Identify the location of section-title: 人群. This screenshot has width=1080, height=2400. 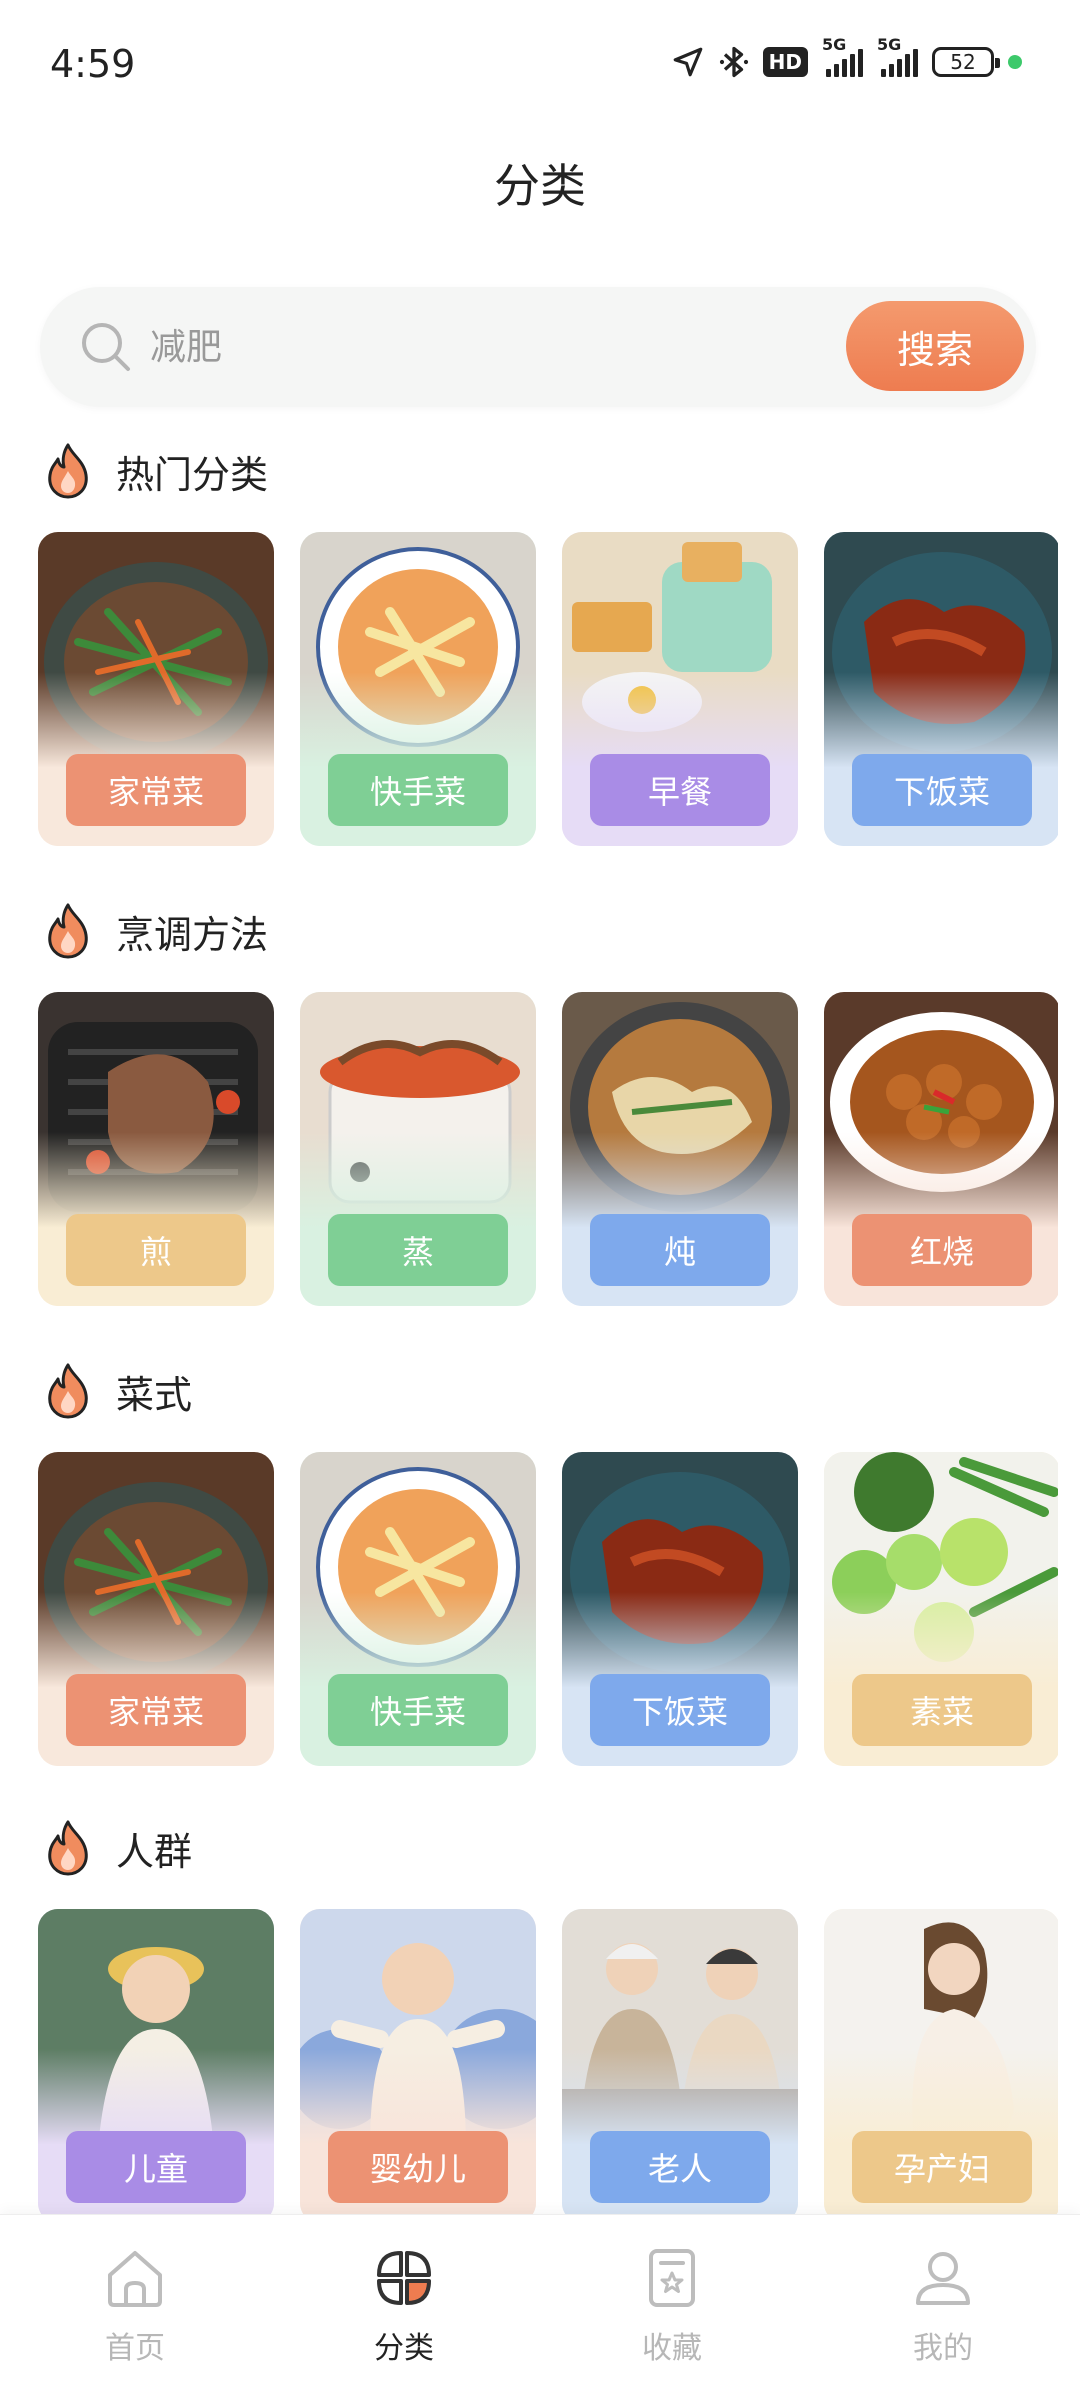
(154, 1851).